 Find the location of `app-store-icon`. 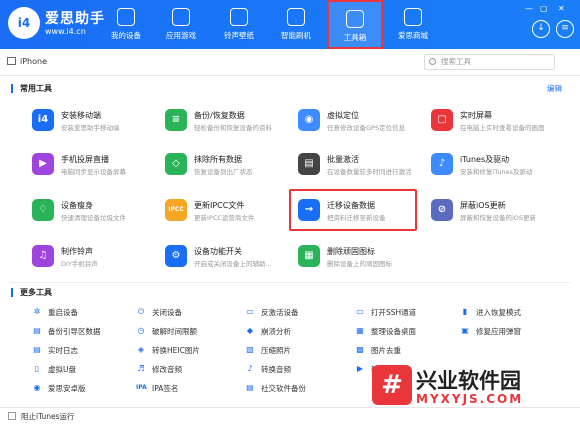

app-store-icon is located at coordinates (181, 17).